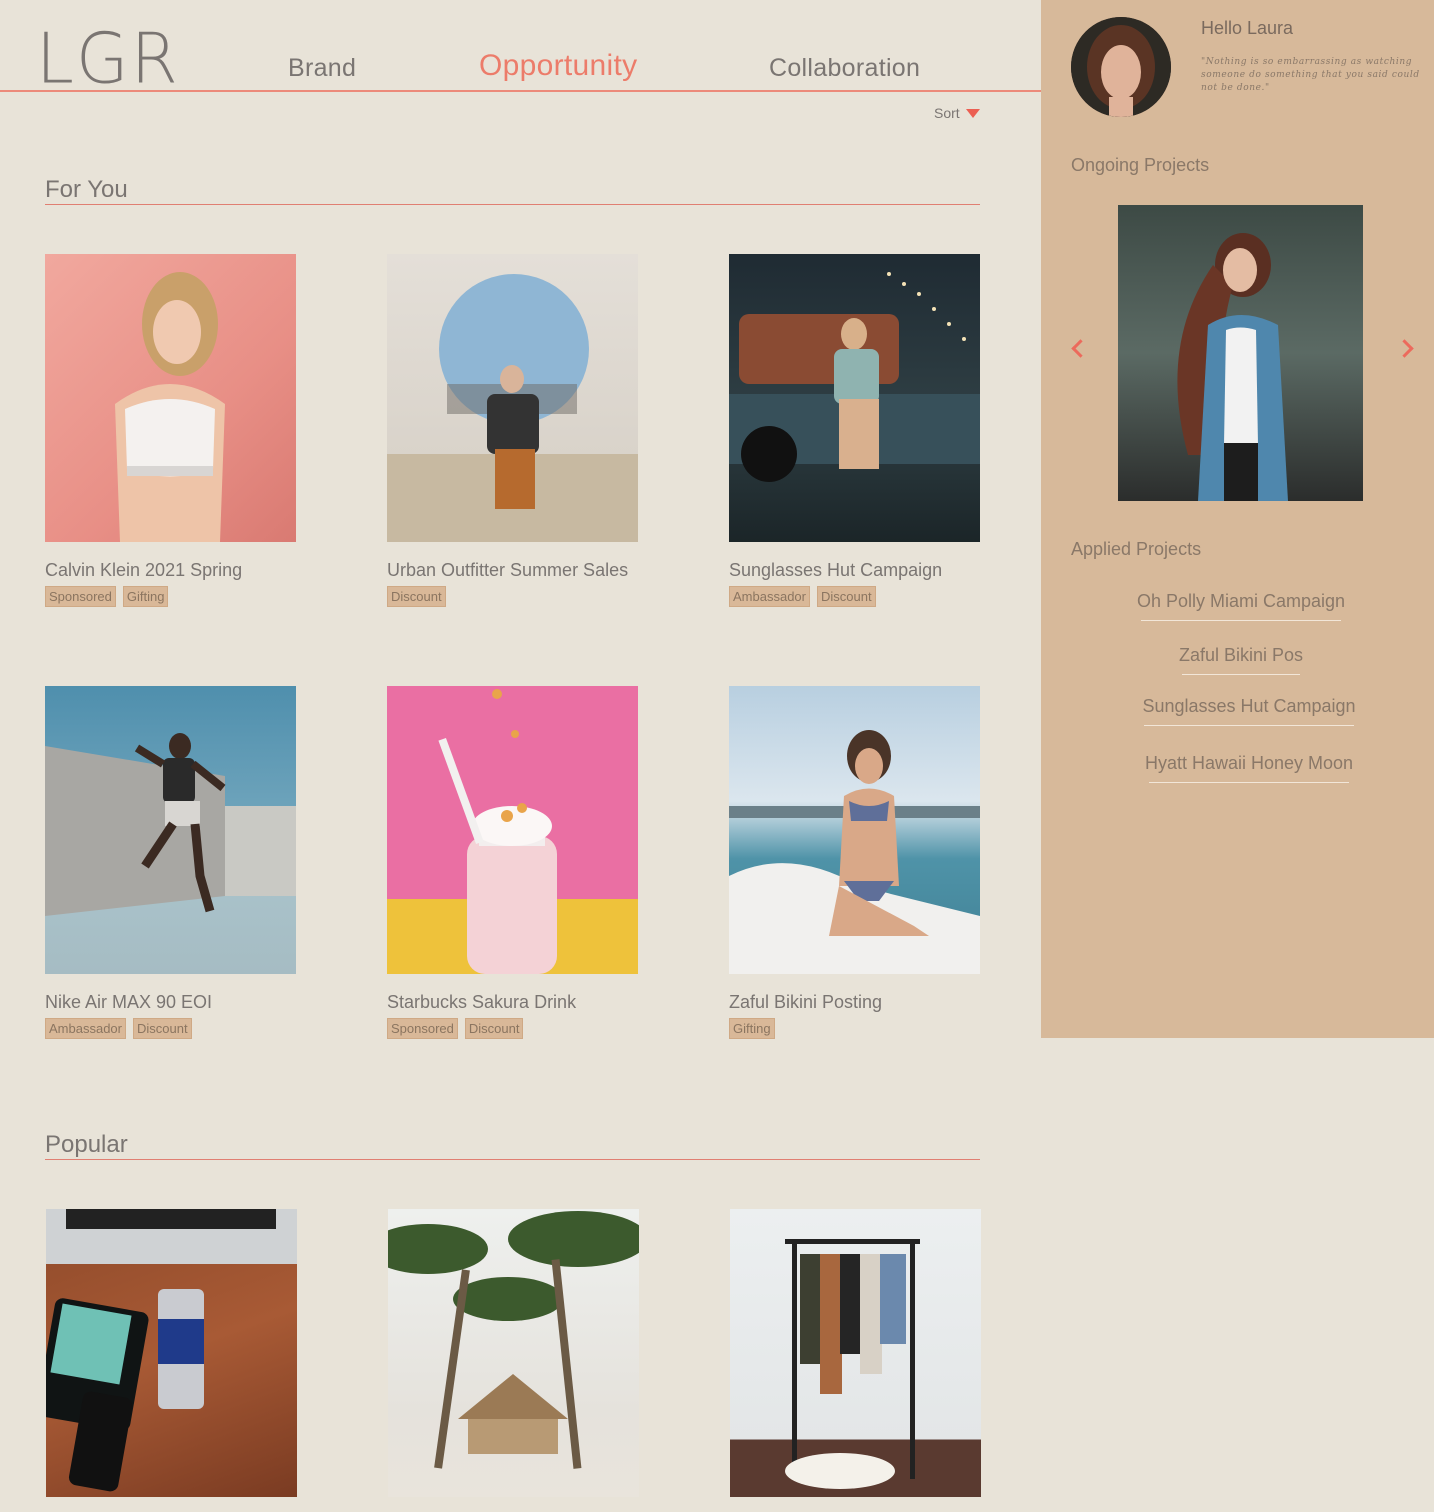 This screenshot has height=1512, width=1434. Describe the element at coordinates (1136, 549) in the screenshot. I see `applied-projects-title: Applied Projects` at that location.